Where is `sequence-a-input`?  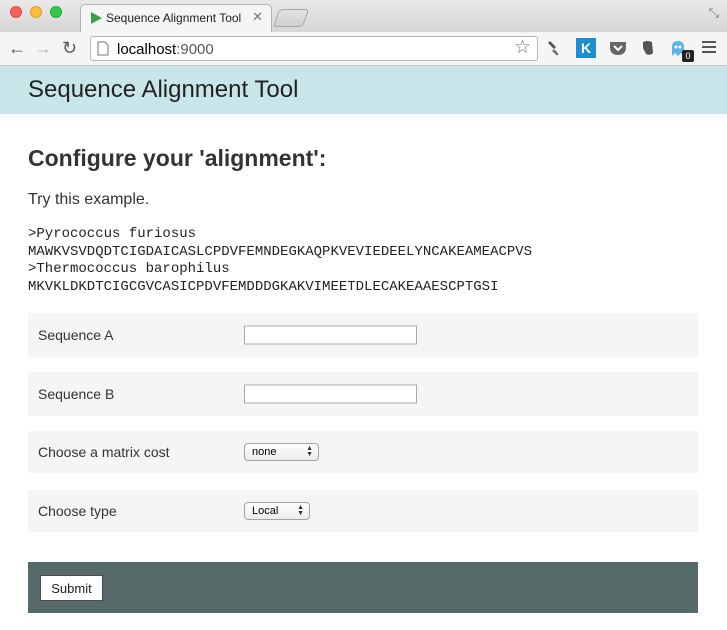 sequence-a-input is located at coordinates (330, 335).